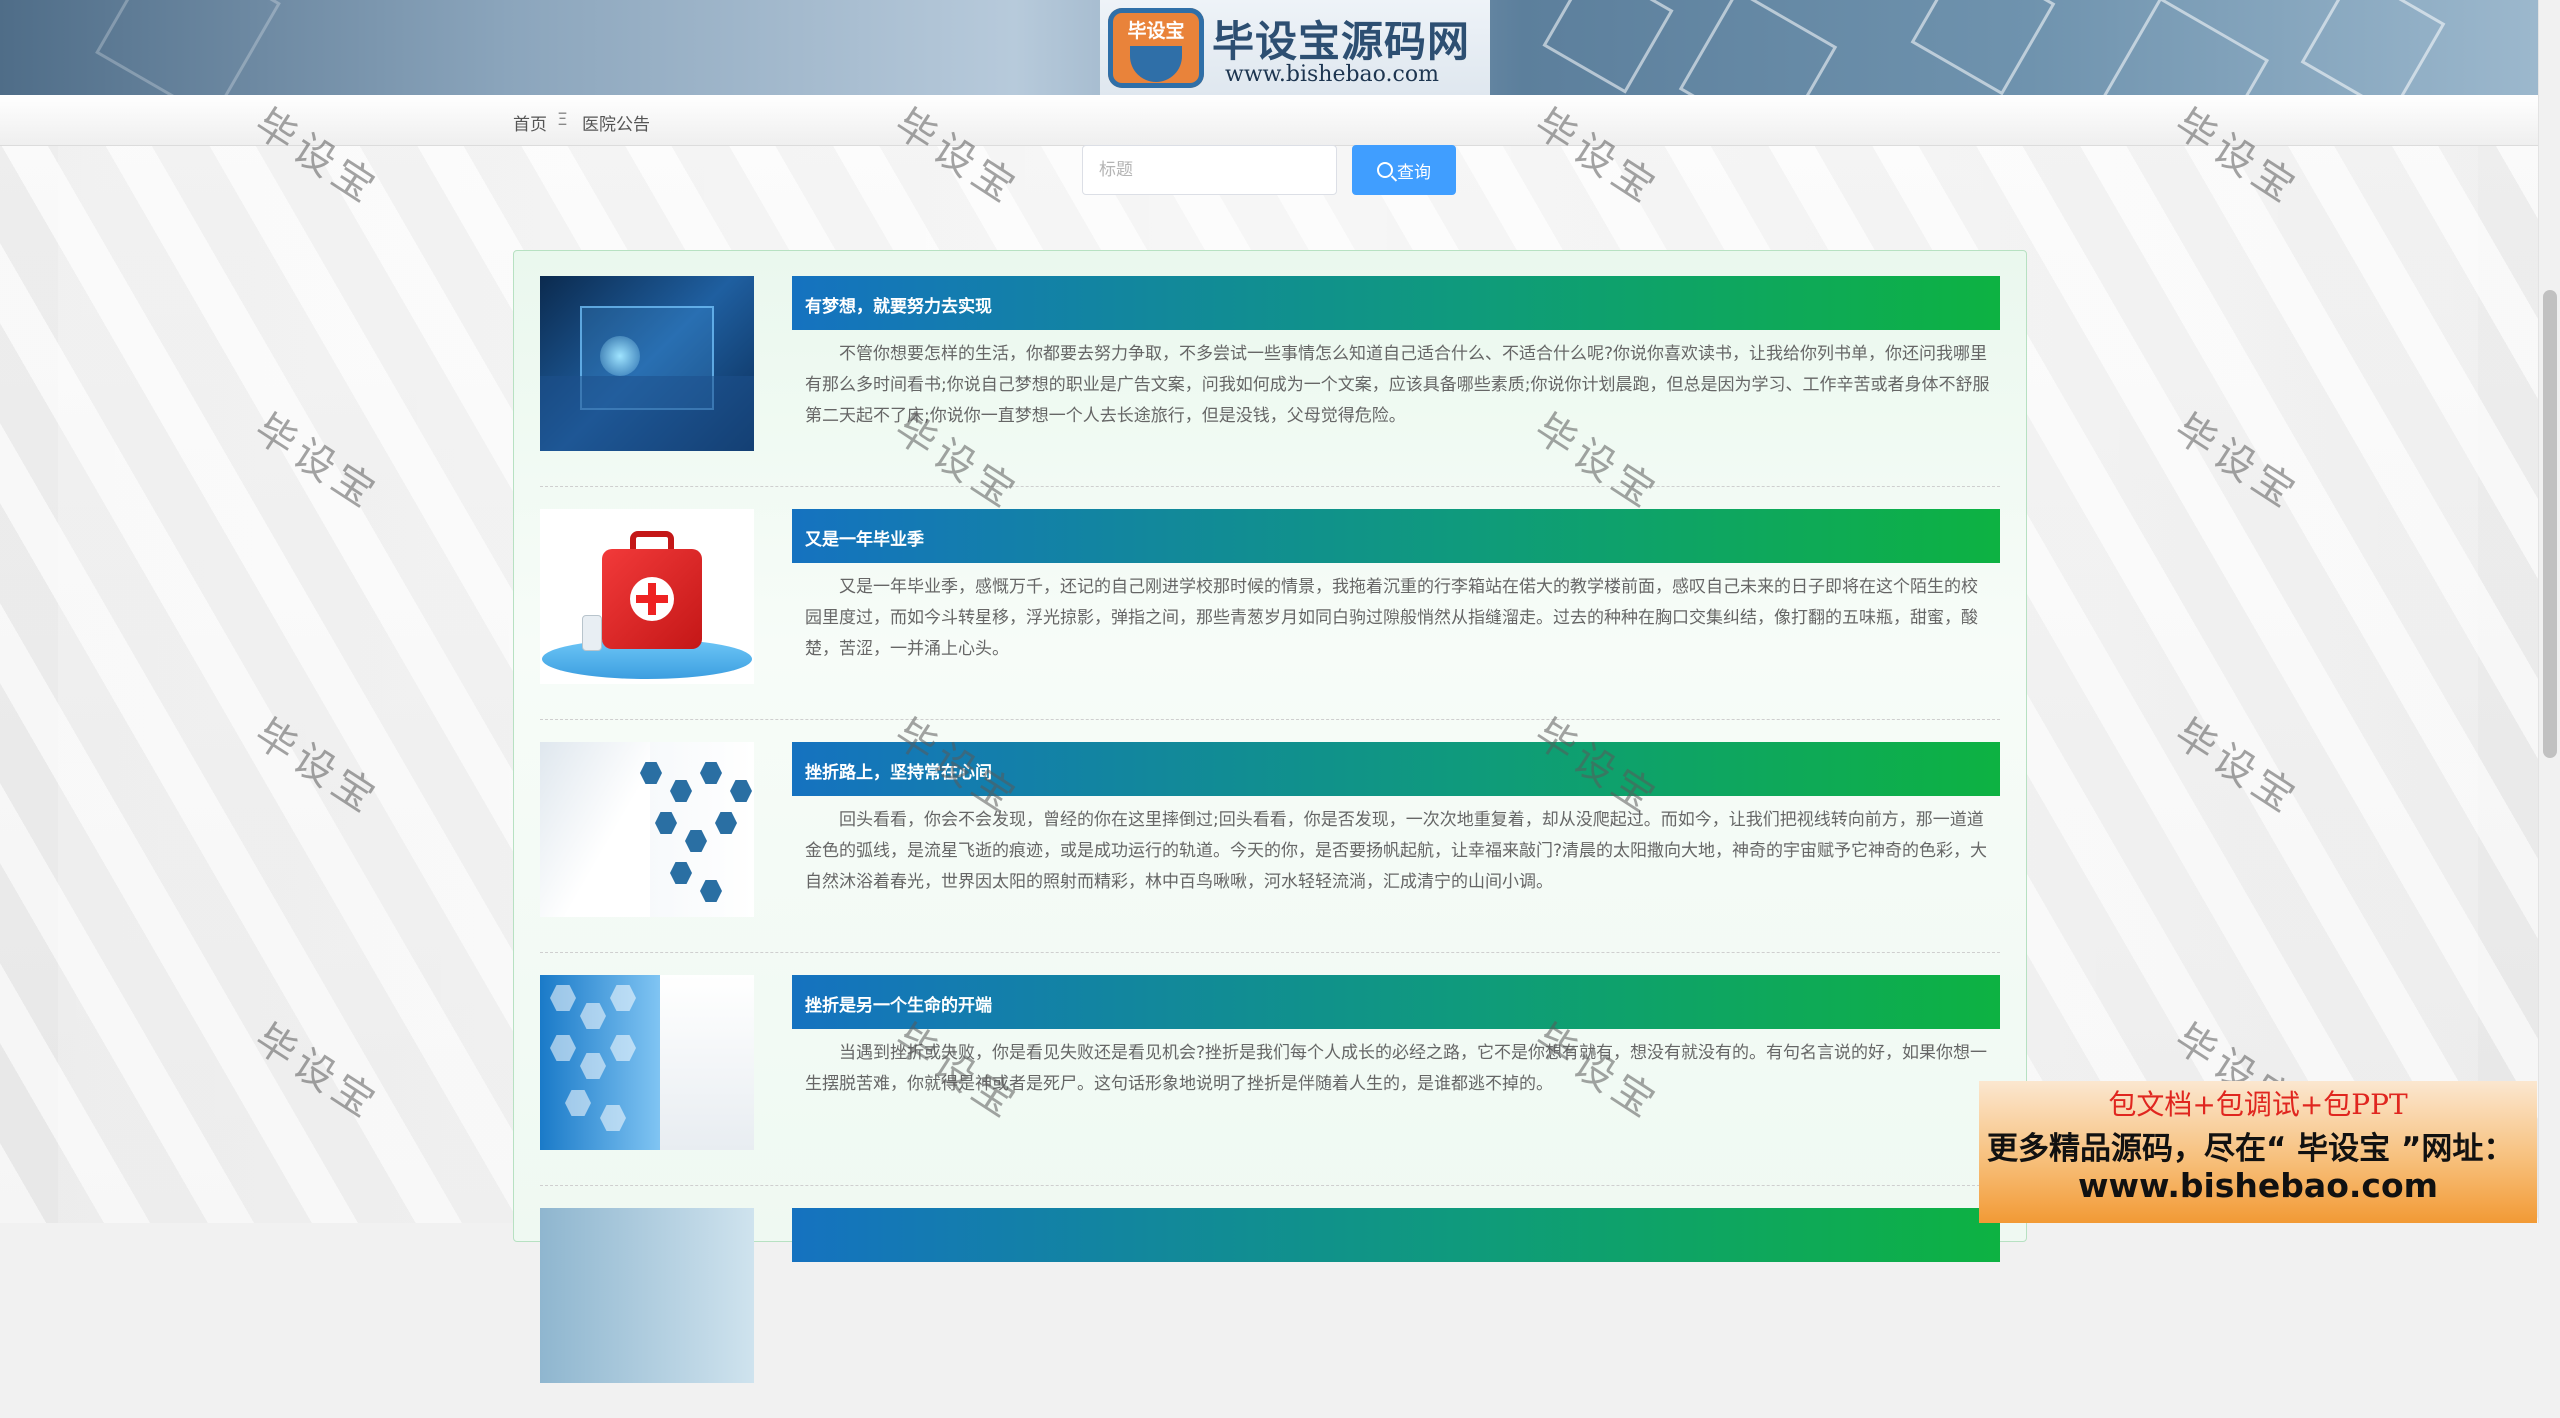  I want to click on site-logo: 毕设宝 毕设宝源码网 www.bishebao.com, so click(1295, 47).